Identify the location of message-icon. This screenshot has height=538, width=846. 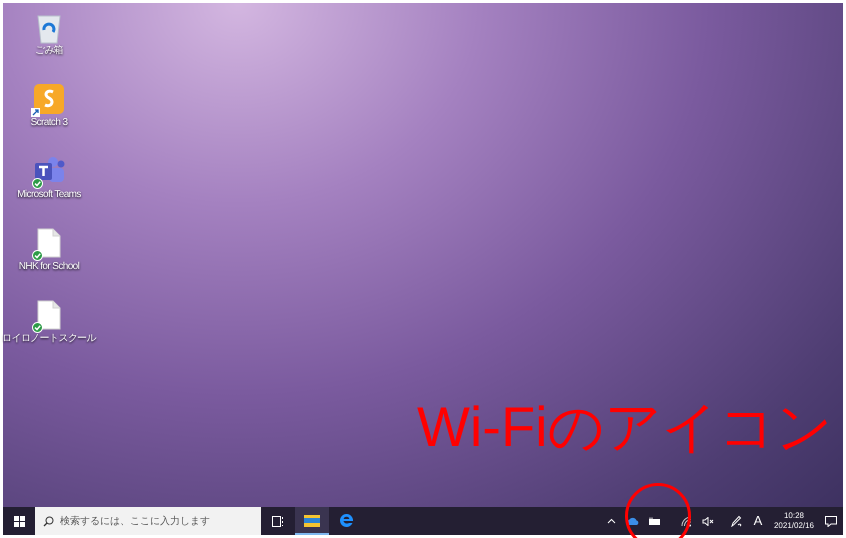
(831, 521).